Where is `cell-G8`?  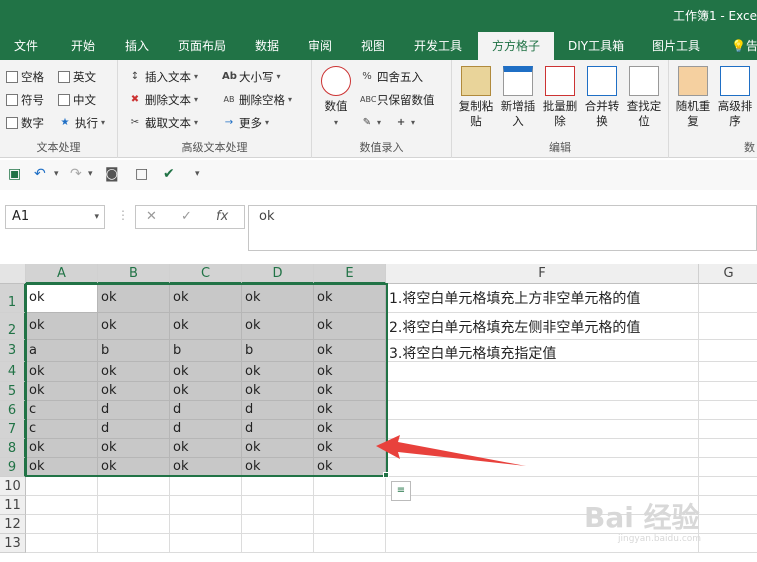 cell-G8 is located at coordinates (728, 448).